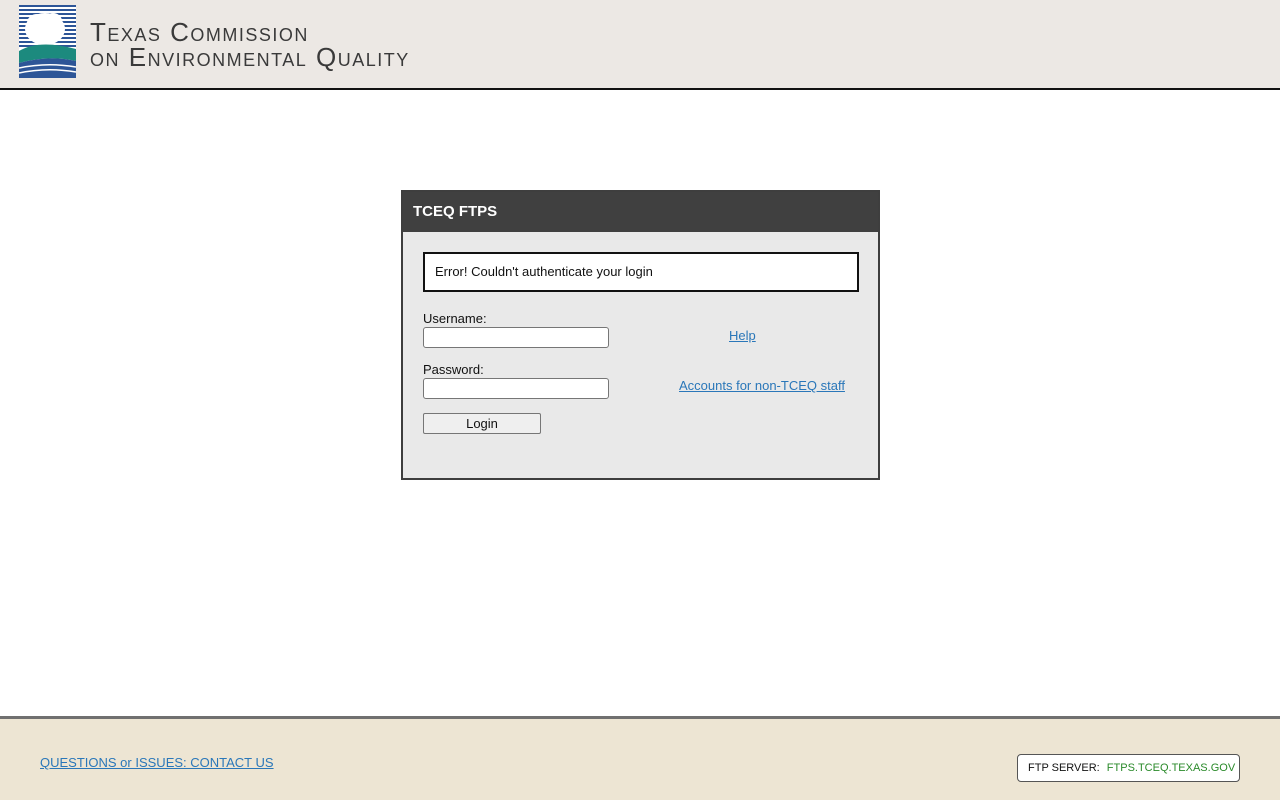 The image size is (1280, 800). Describe the element at coordinates (1171, 768) in the screenshot. I see `server-value: FTPS.TCEQ.TEXAS.GOV` at that location.